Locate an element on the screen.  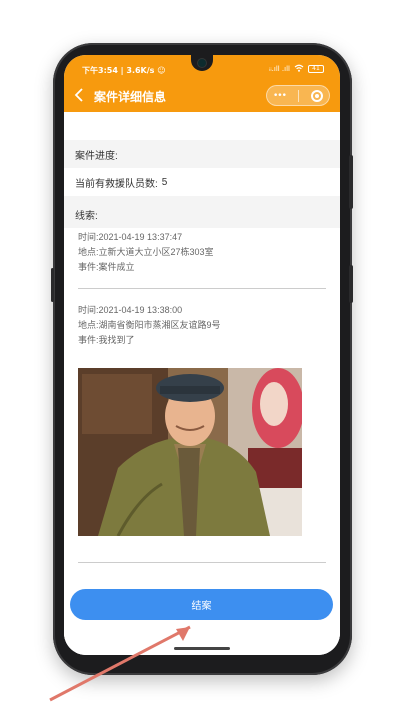
clue-time: 2021-04-19 13:37:47 is located at coordinates (140, 237).